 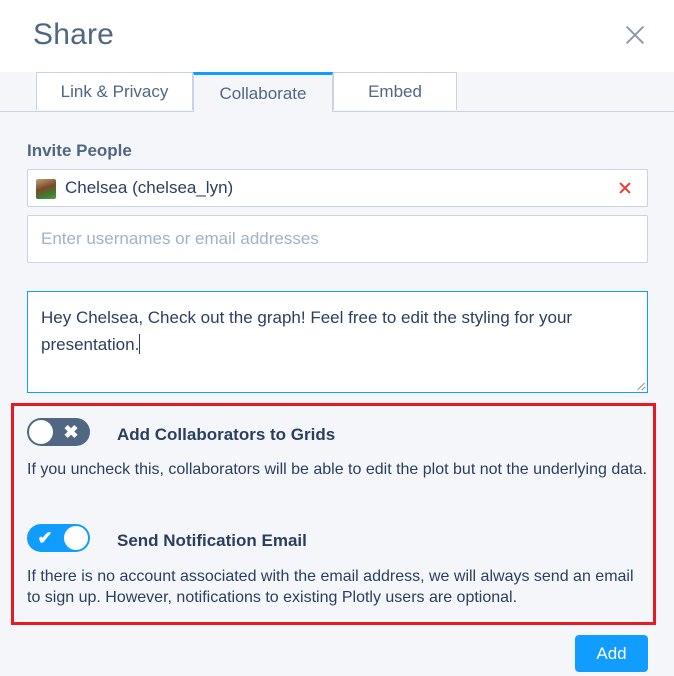 I want to click on grids-toggle: ✖, so click(x=58, y=432).